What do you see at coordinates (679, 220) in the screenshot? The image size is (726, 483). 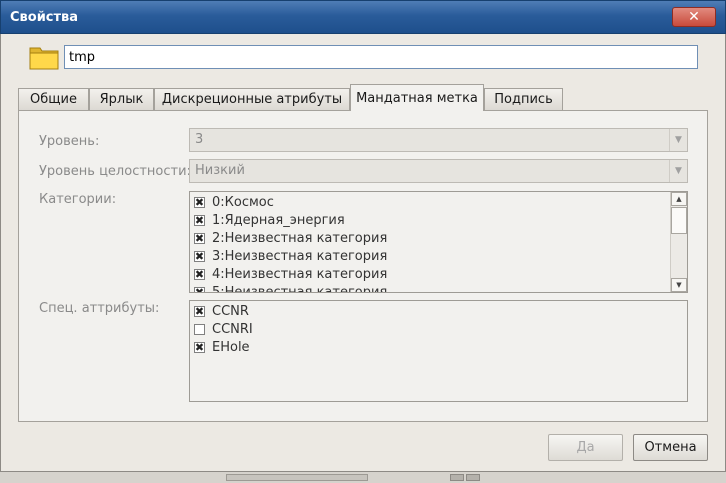 I see `scrollbar-thumb` at bounding box center [679, 220].